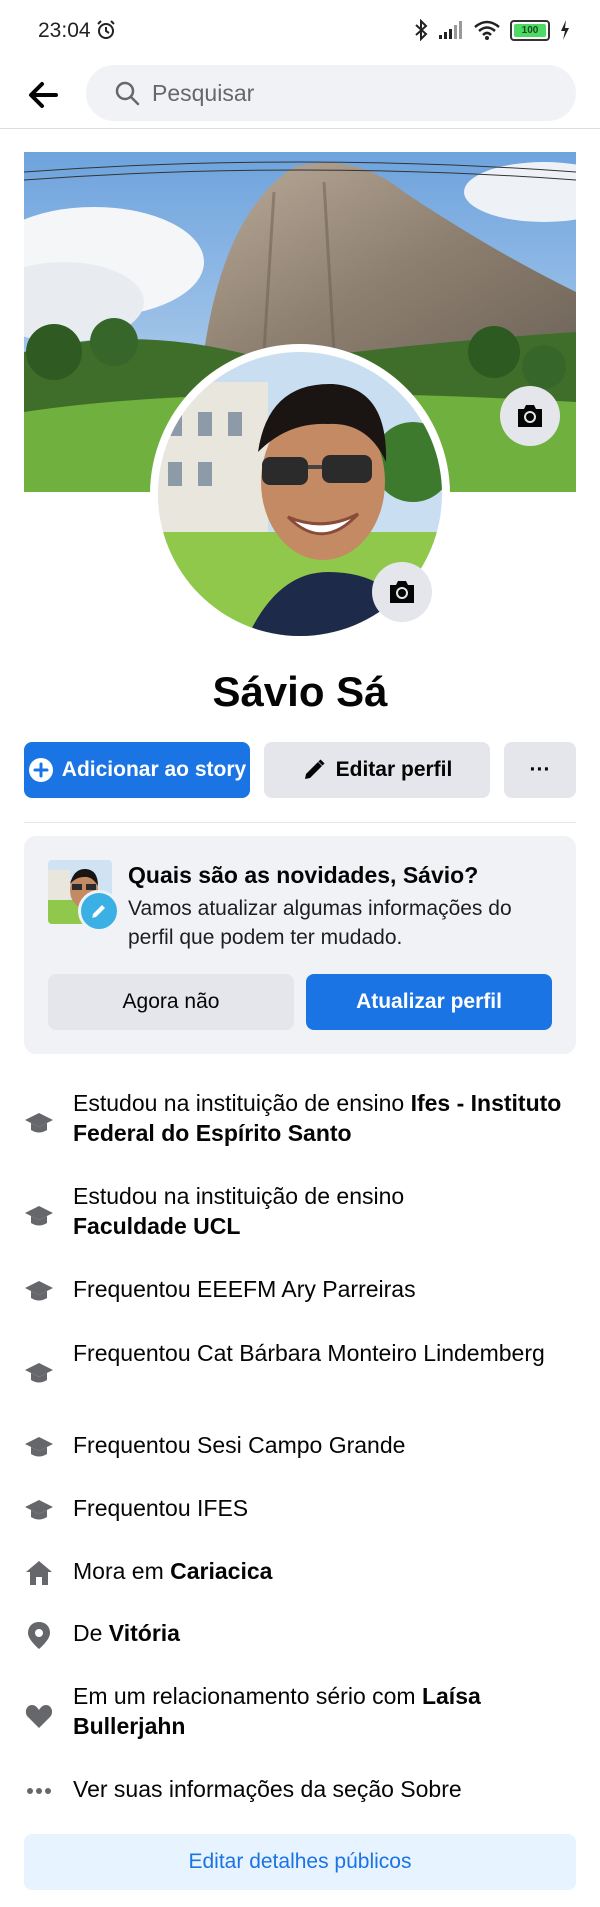 The image size is (600, 1907). Describe the element at coordinates (173, 1571) in the screenshot. I see `detail-text: Mora em Cariacica` at that location.